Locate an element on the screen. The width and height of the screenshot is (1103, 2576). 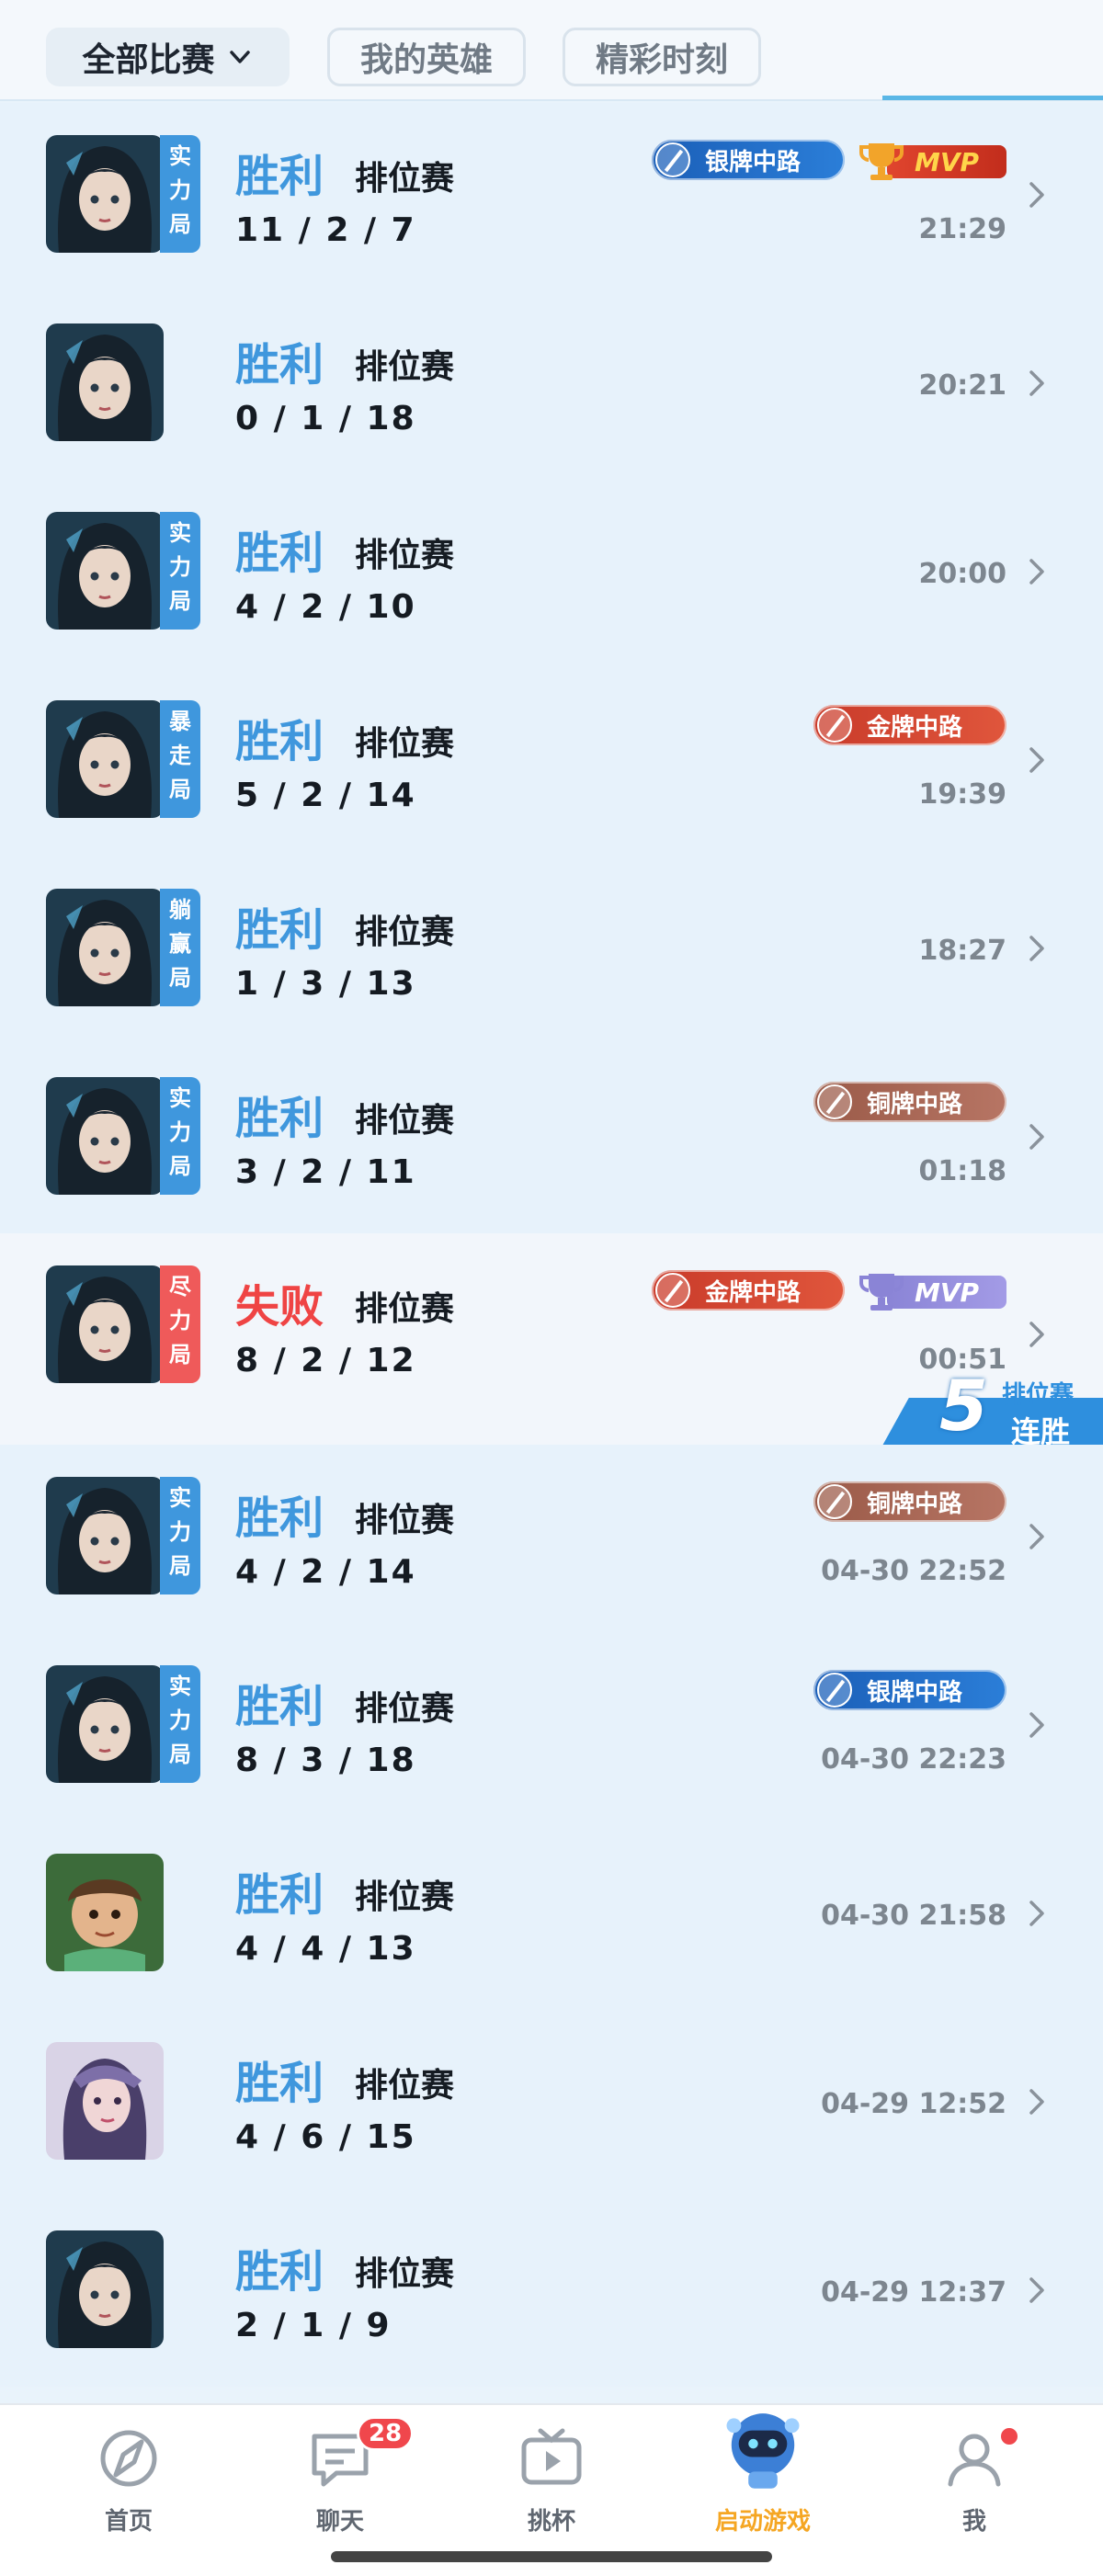
match-result: 失败 is located at coordinates (280, 1307).